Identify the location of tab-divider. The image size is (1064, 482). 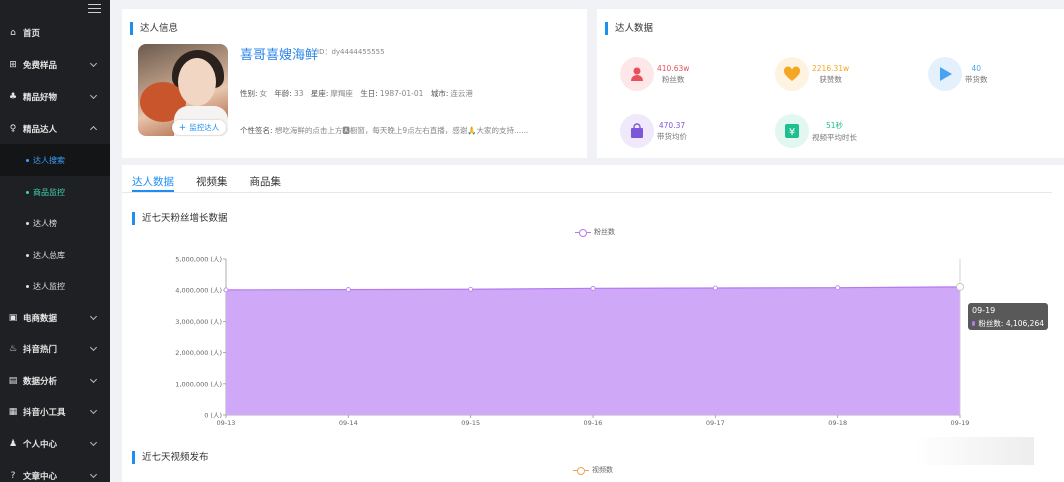
(587, 192).